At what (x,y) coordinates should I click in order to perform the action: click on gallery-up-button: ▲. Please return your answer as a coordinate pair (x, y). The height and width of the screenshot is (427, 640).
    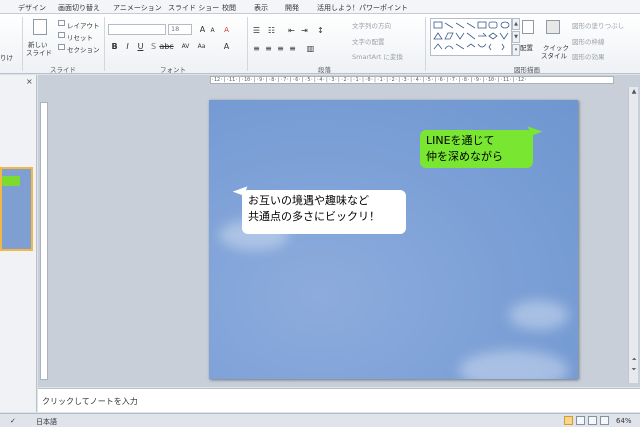
    Looking at the image, I should click on (516, 24).